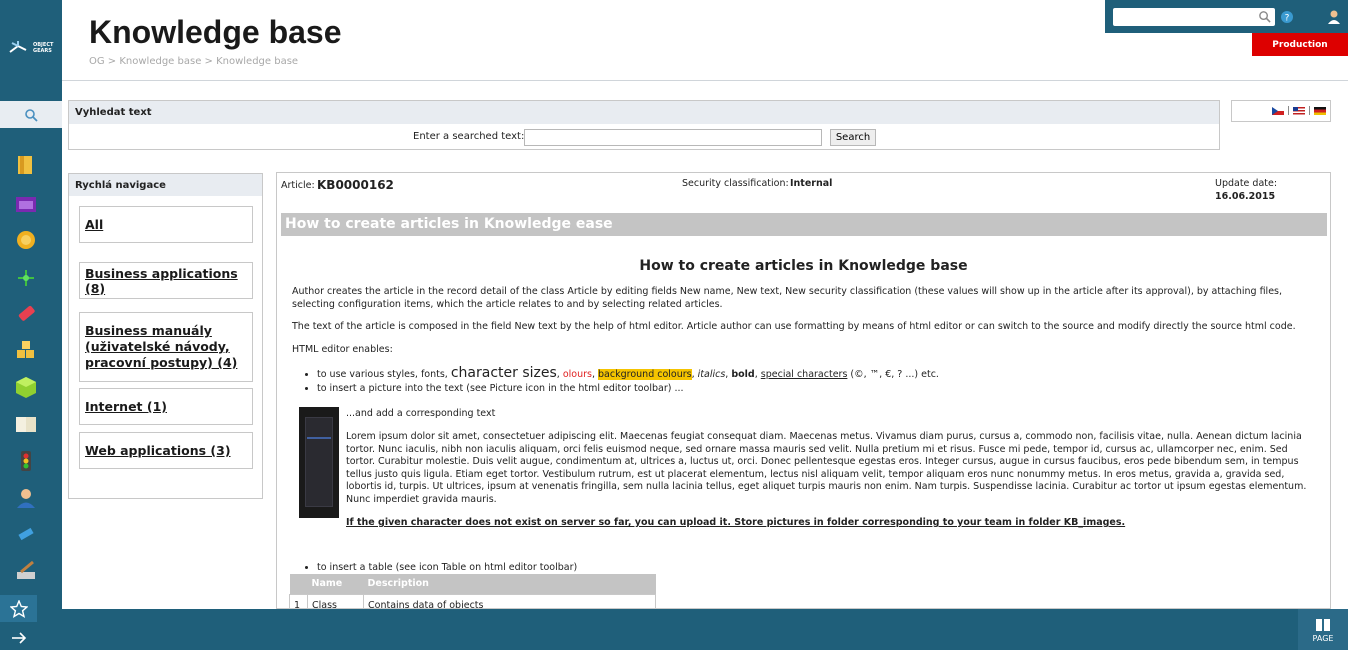  I want to click on page-icon, so click(1323, 625).